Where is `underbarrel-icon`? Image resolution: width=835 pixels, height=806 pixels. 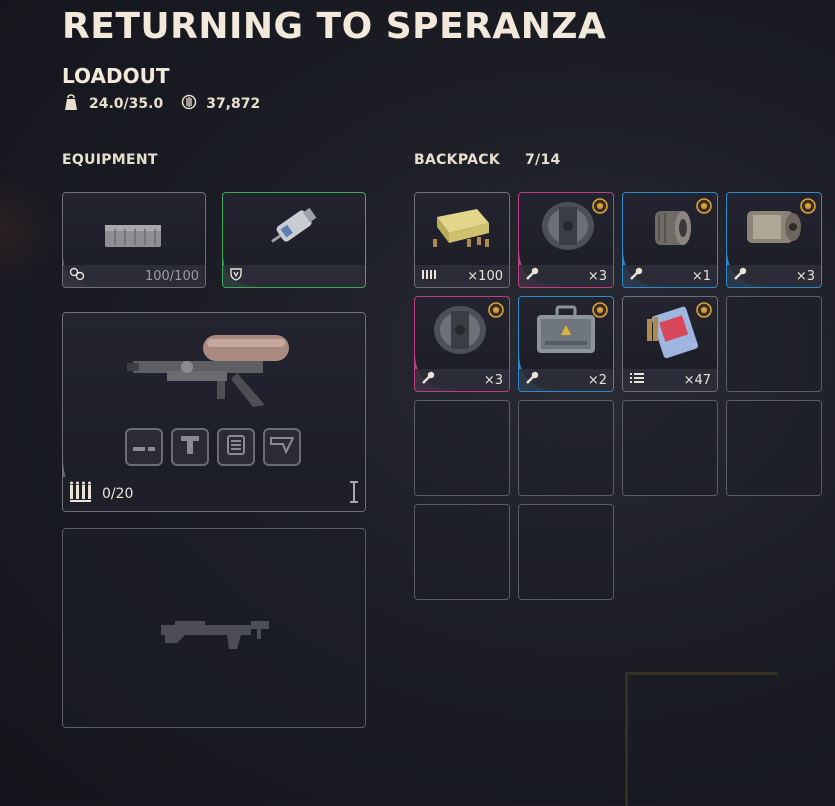 underbarrel-icon is located at coordinates (190, 447).